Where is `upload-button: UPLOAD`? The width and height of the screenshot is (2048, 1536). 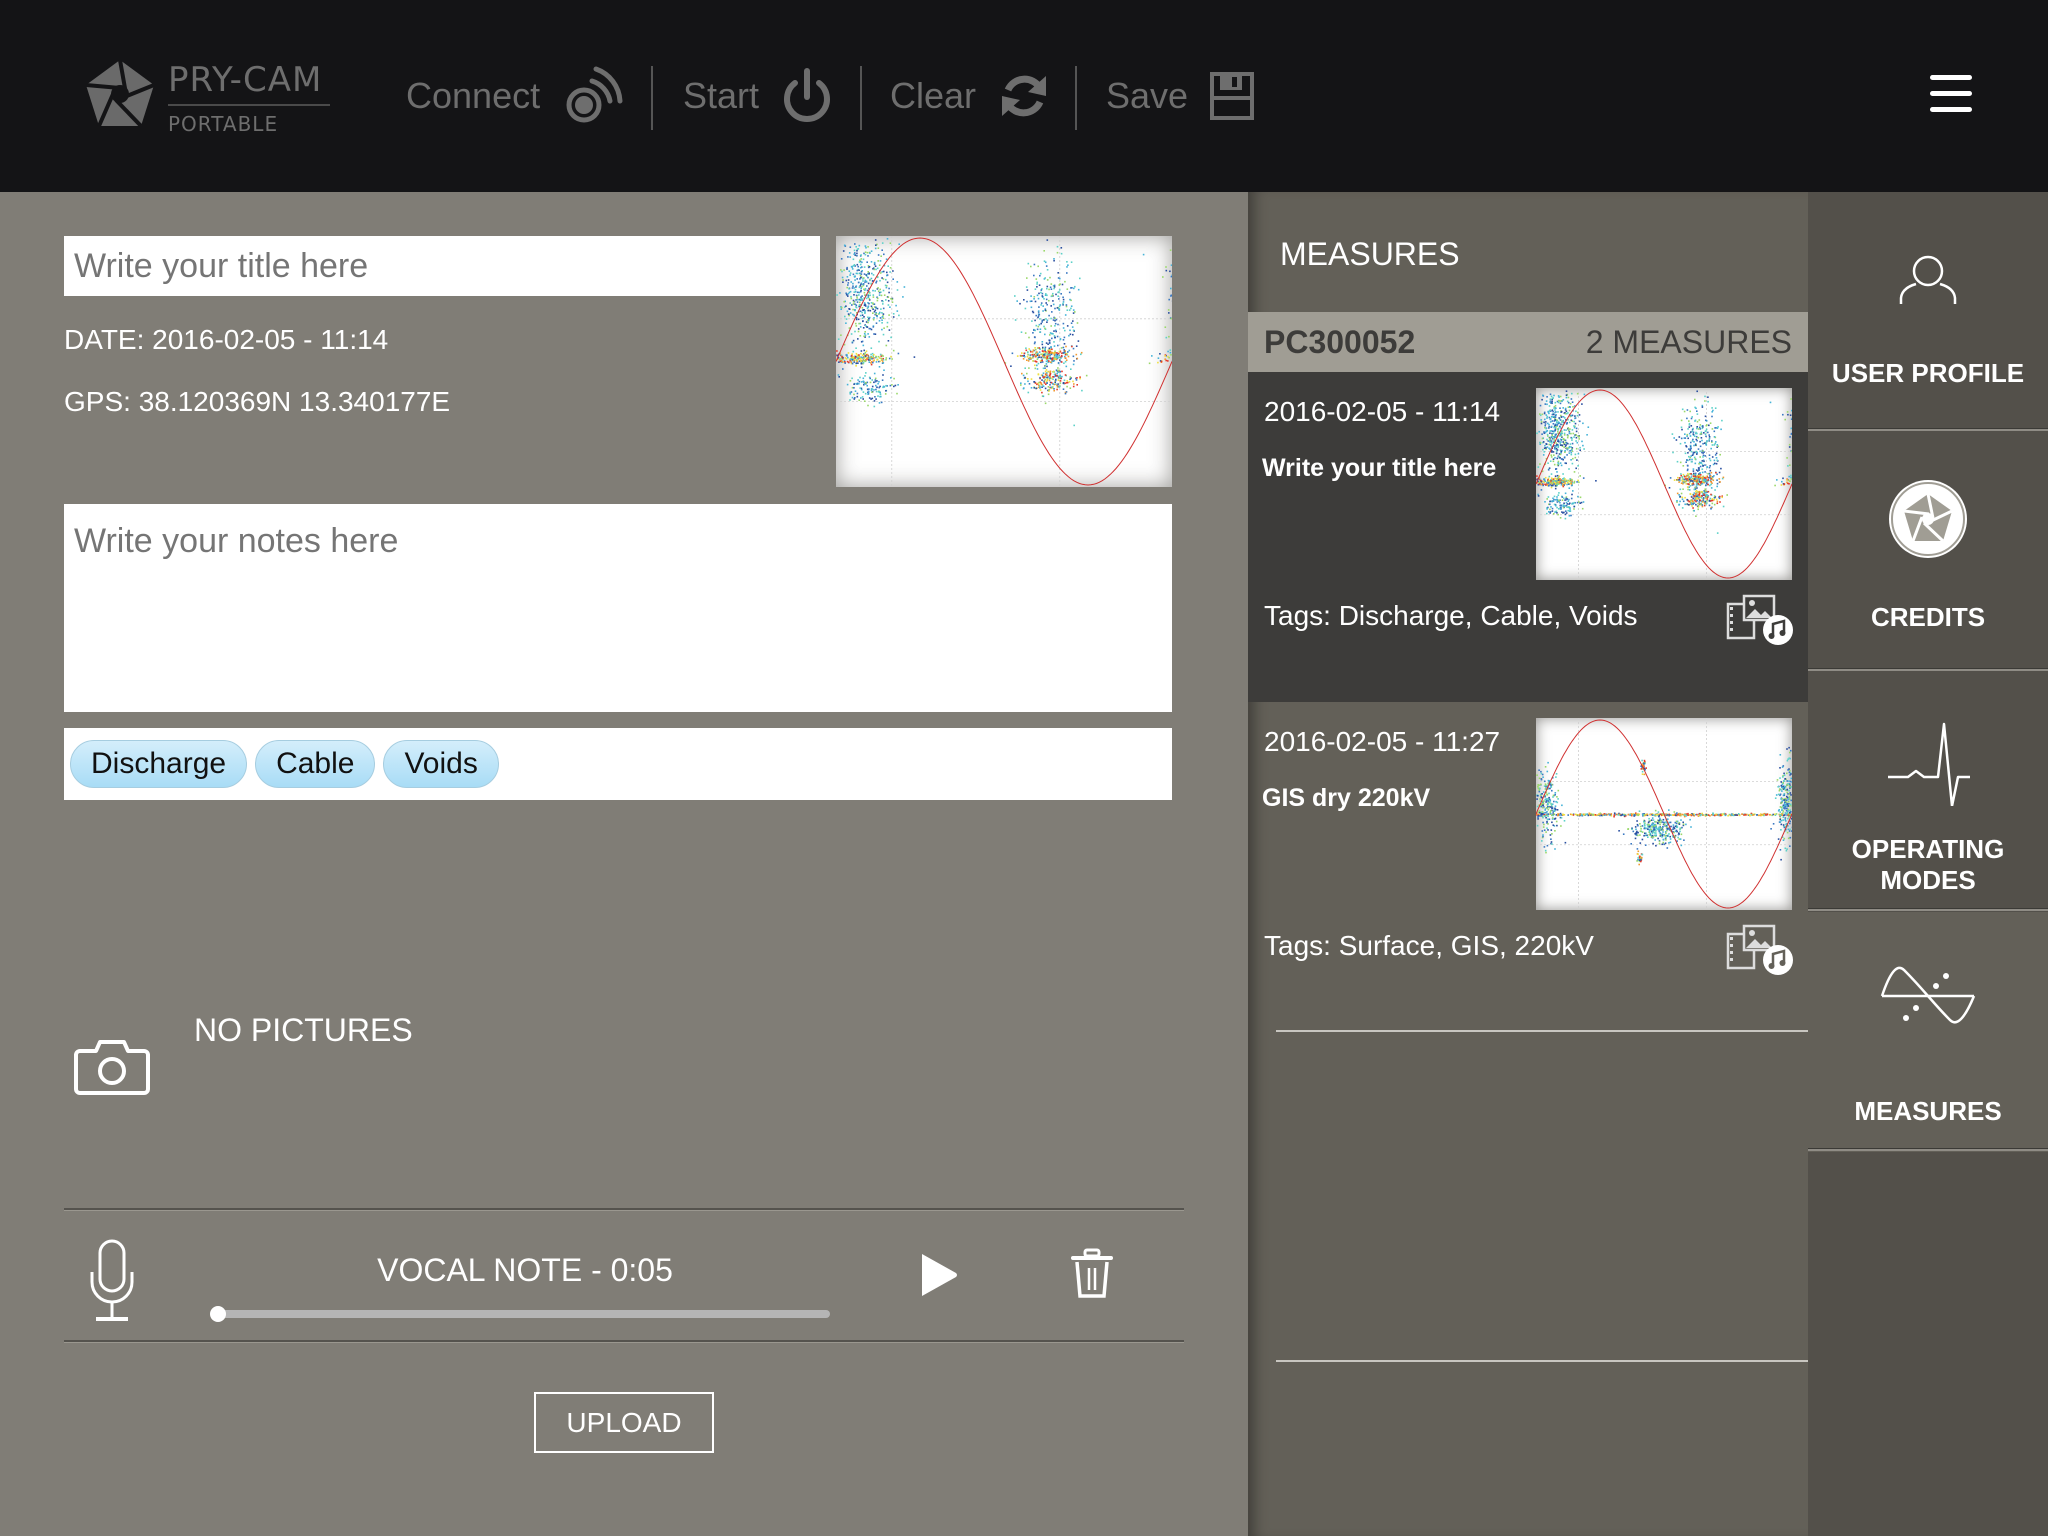 upload-button: UPLOAD is located at coordinates (624, 1422).